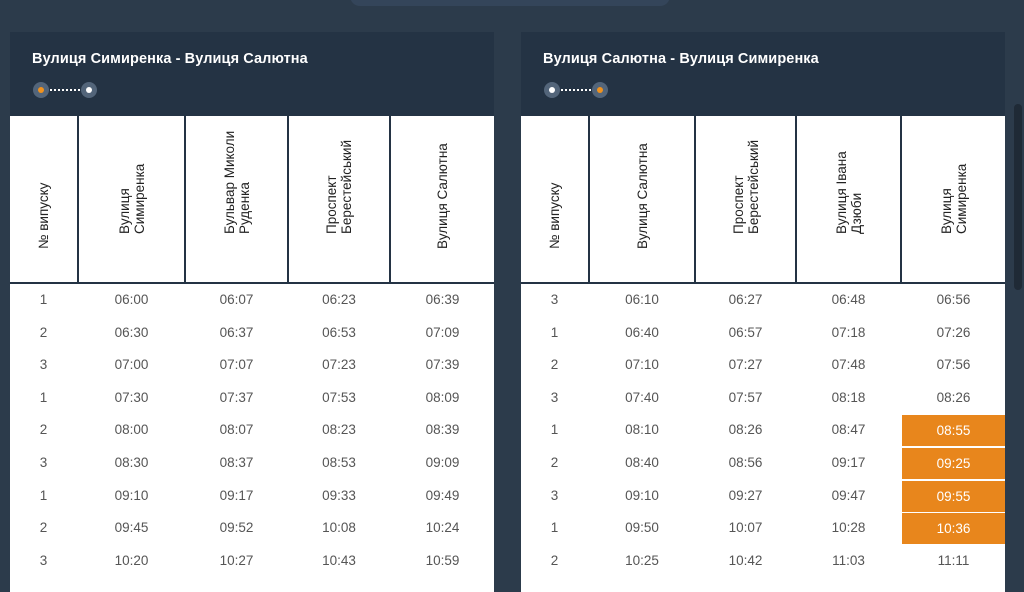 The width and height of the screenshot is (1024, 592). What do you see at coordinates (642, 299) in the screenshot?
I see `departure-time-cell: 06:10` at bounding box center [642, 299].